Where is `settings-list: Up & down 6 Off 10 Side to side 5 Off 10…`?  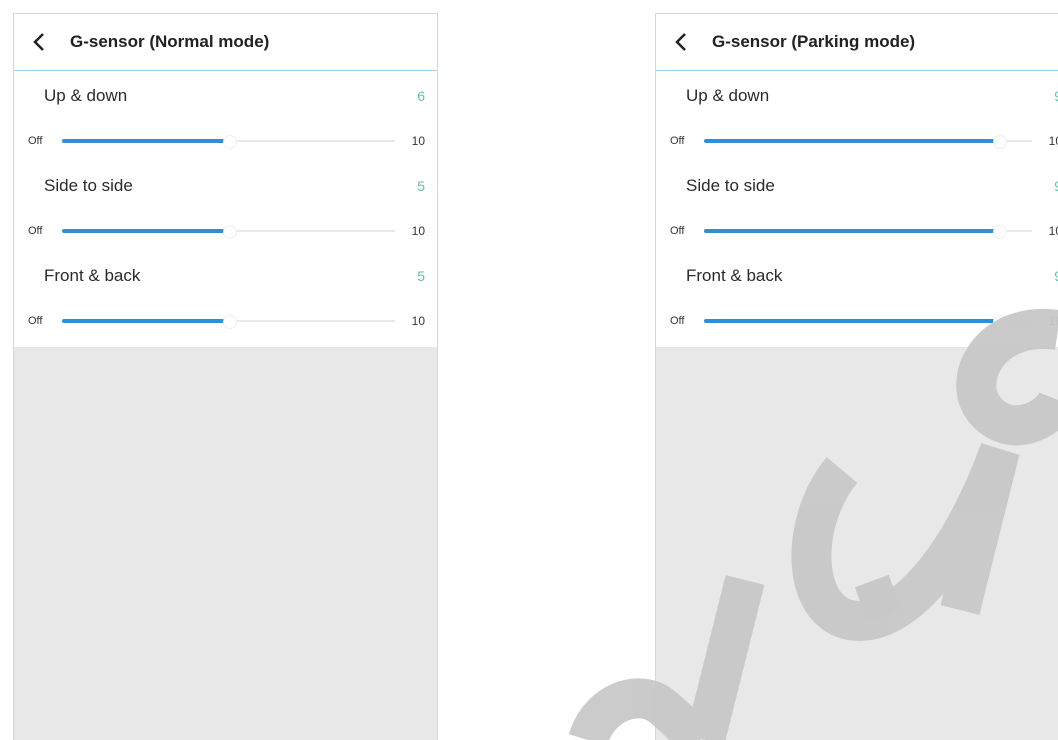 settings-list: Up & down 6 Off 10 Side to side 5 Off 10… is located at coordinates (225, 209).